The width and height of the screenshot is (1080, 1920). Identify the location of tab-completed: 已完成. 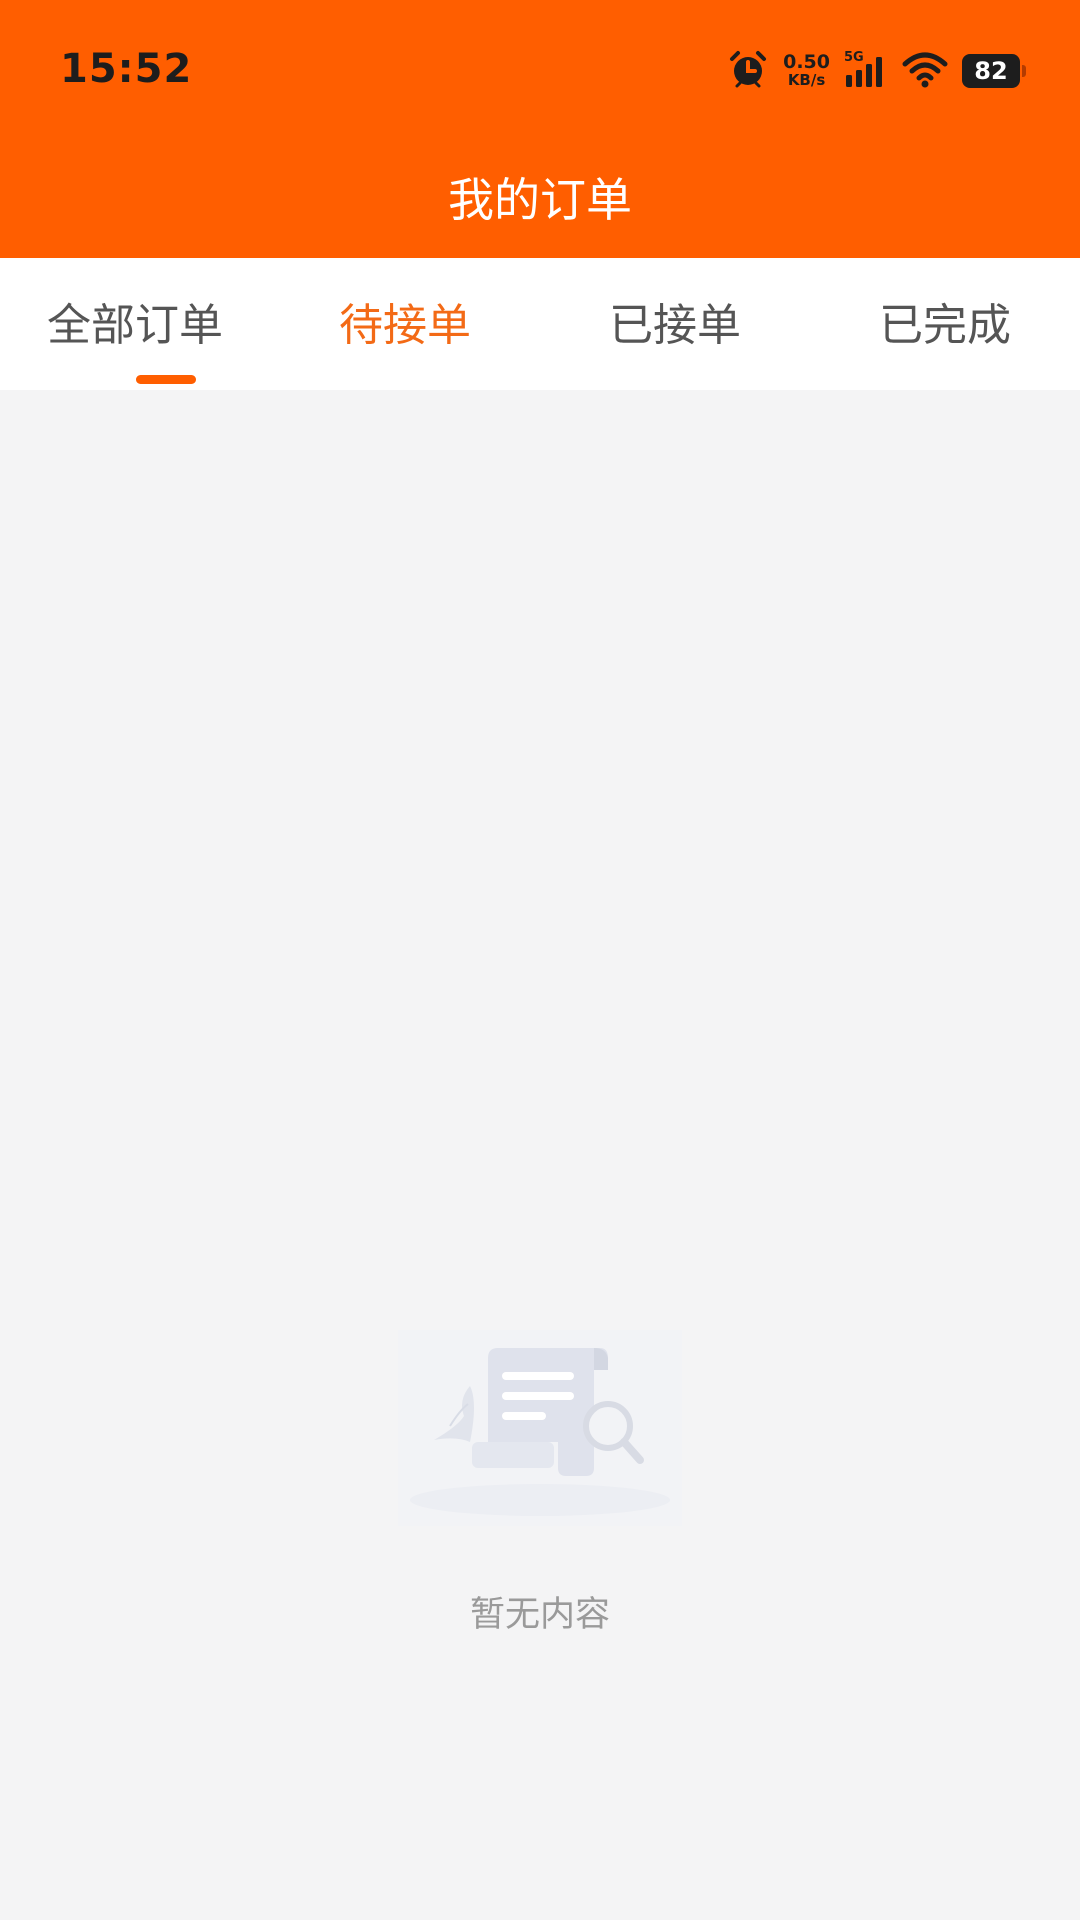
(945, 324).